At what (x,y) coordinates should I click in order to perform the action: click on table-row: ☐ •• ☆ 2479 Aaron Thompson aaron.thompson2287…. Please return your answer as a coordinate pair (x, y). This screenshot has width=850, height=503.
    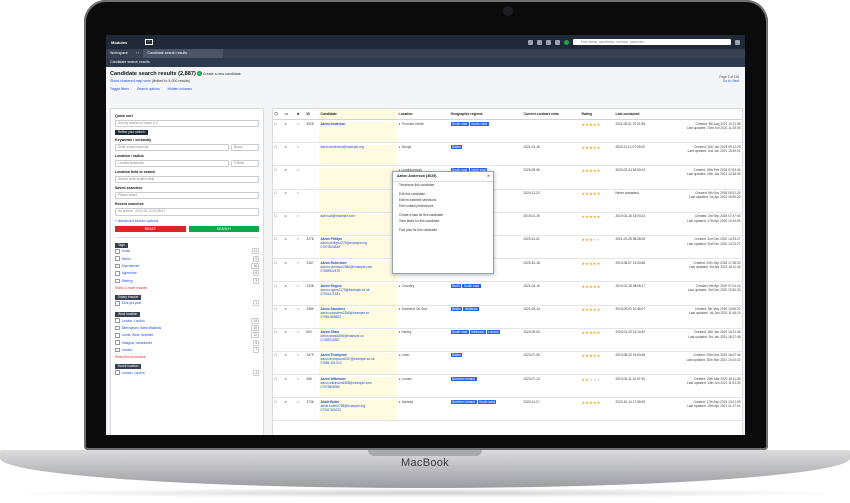
    Looking at the image, I should click on (507, 364).